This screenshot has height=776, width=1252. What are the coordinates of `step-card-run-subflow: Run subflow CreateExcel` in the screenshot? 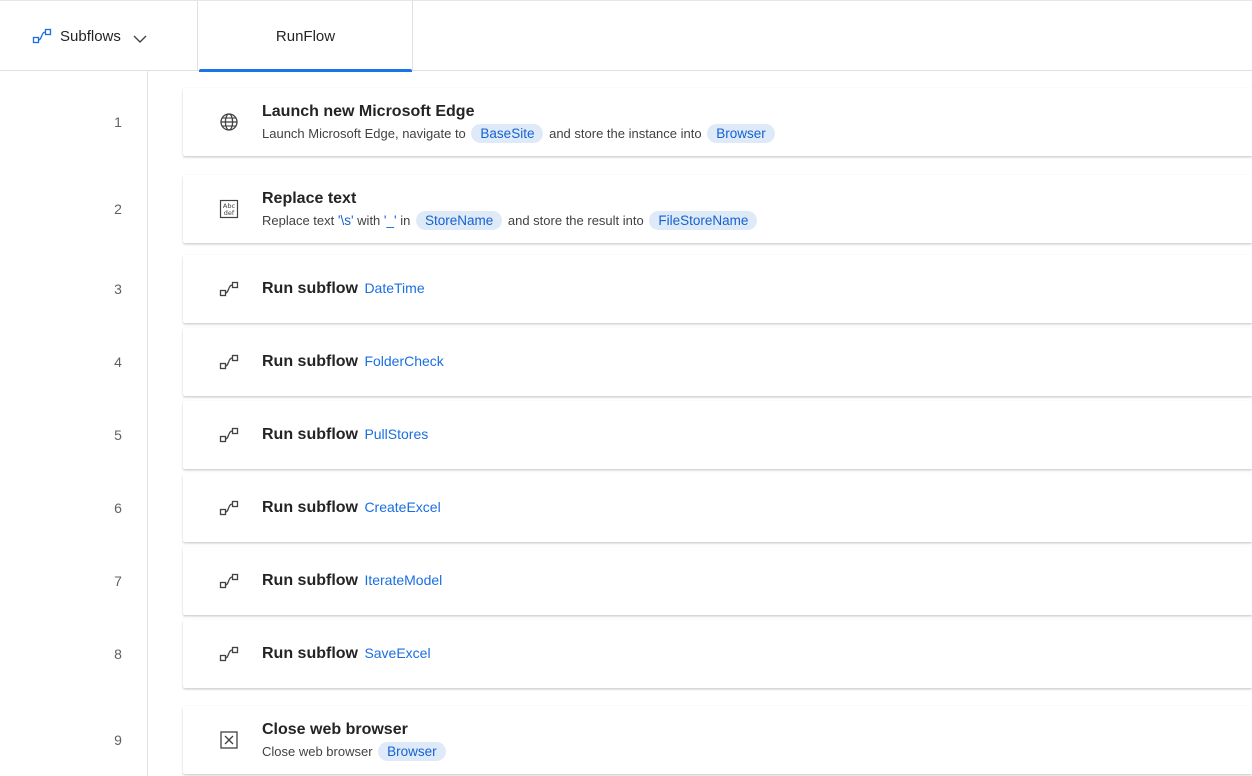 It's located at (717, 508).